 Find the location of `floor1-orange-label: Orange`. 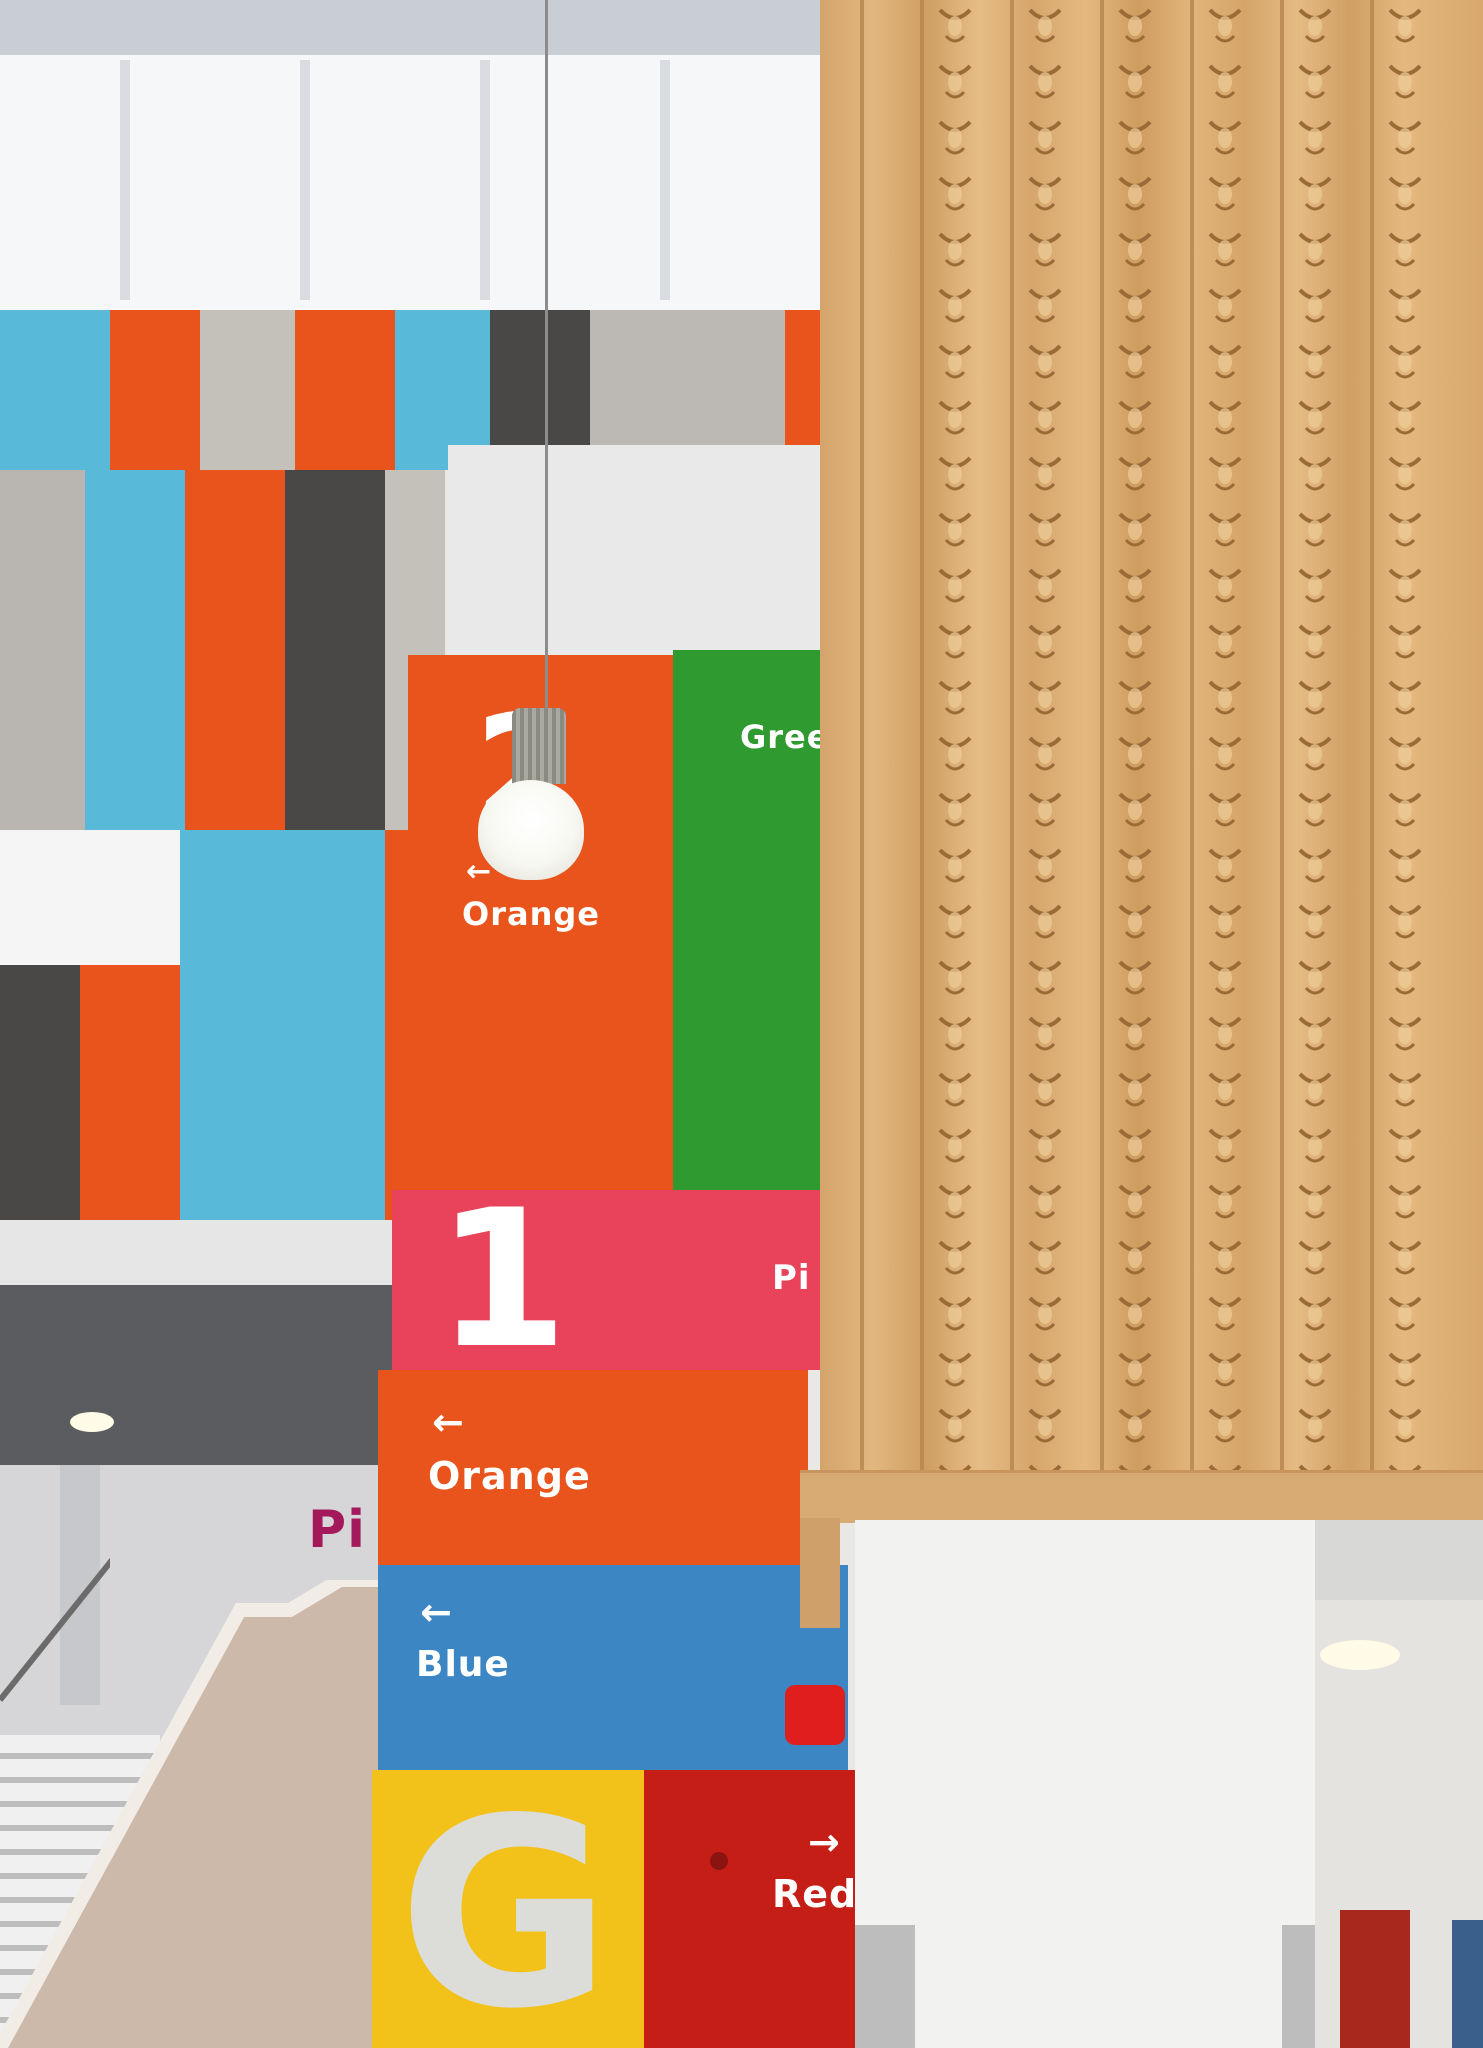

floor1-orange-label: Orange is located at coordinates (509, 1476).